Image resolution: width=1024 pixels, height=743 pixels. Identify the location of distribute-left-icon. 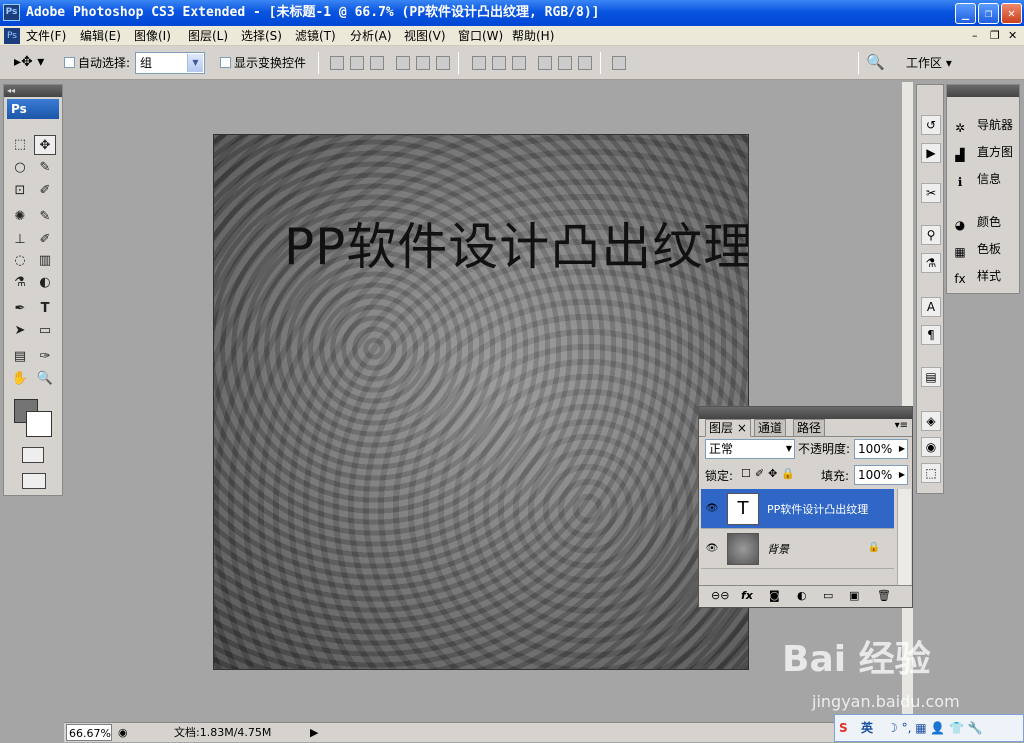
(545, 63).